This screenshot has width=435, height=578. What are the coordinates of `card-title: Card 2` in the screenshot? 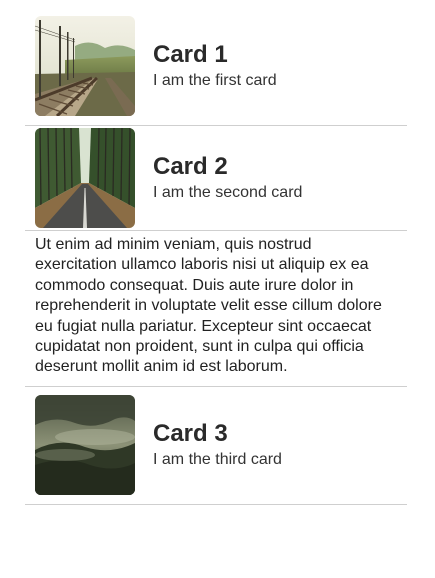 It's located at (190, 166).